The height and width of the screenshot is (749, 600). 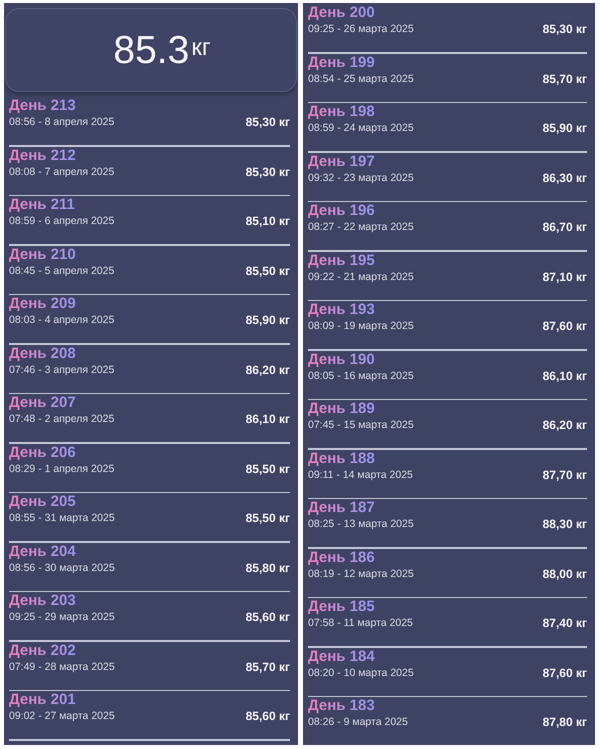 I want to click on entry-datetime: 08:56 - 30 марта 2025, so click(x=62, y=567).